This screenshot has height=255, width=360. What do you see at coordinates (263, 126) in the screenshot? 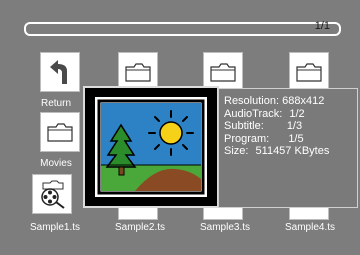
I see `info-subtitle: Subtitle: 1/3` at bounding box center [263, 126].